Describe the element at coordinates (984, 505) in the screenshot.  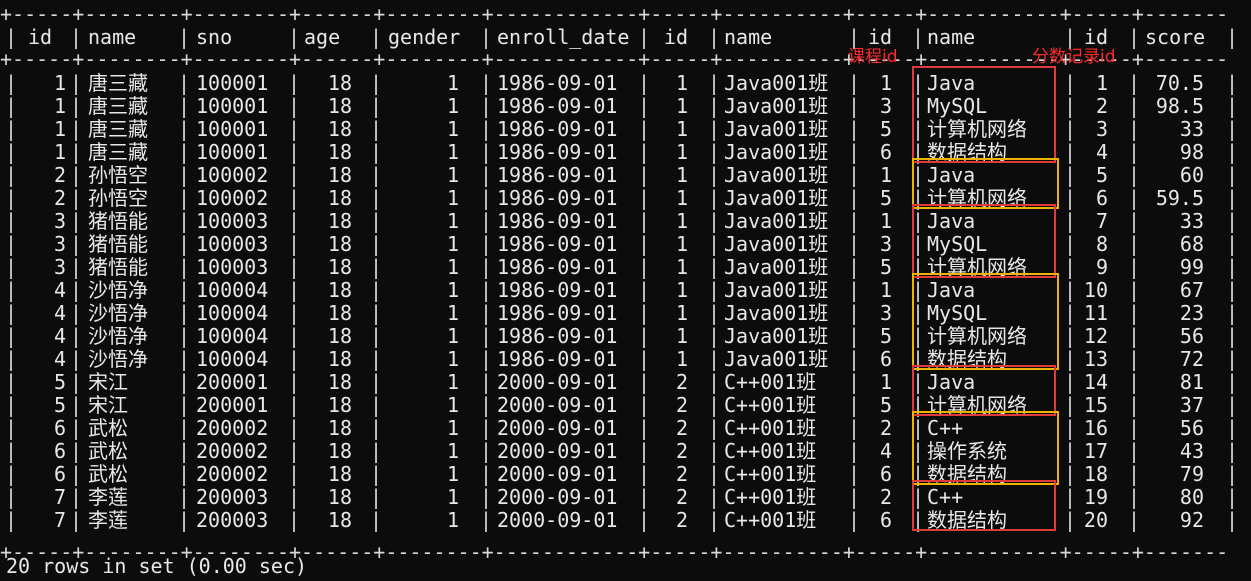
I see `group-box-red` at that location.